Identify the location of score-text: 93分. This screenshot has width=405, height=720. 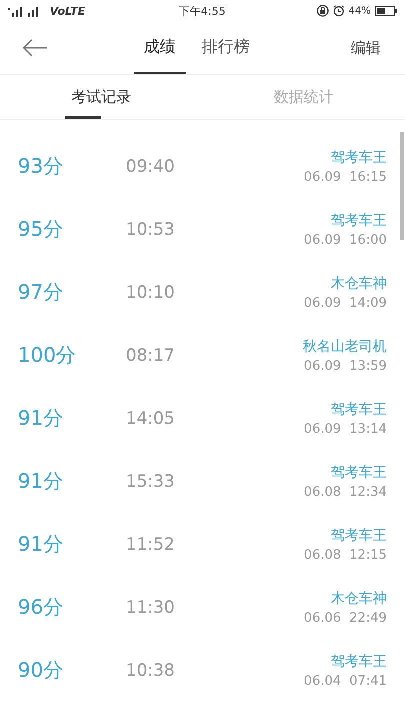
(41, 166).